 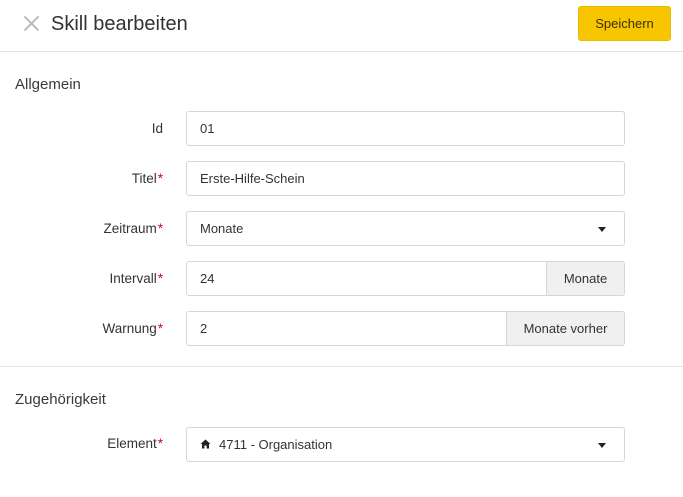 What do you see at coordinates (341, 366) in the screenshot?
I see `section-divider` at bounding box center [341, 366].